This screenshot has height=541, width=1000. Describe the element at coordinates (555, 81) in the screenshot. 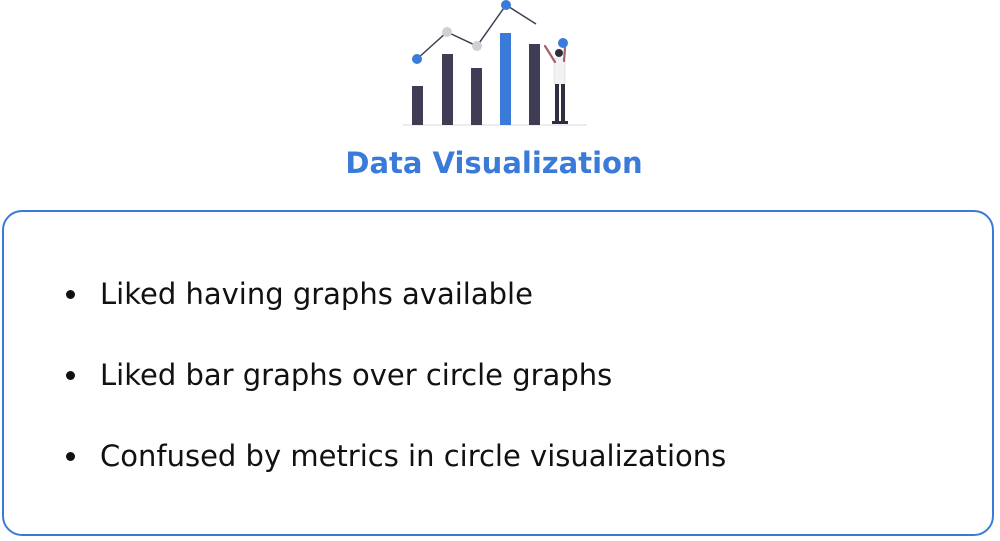

I see `illustration-person` at that location.